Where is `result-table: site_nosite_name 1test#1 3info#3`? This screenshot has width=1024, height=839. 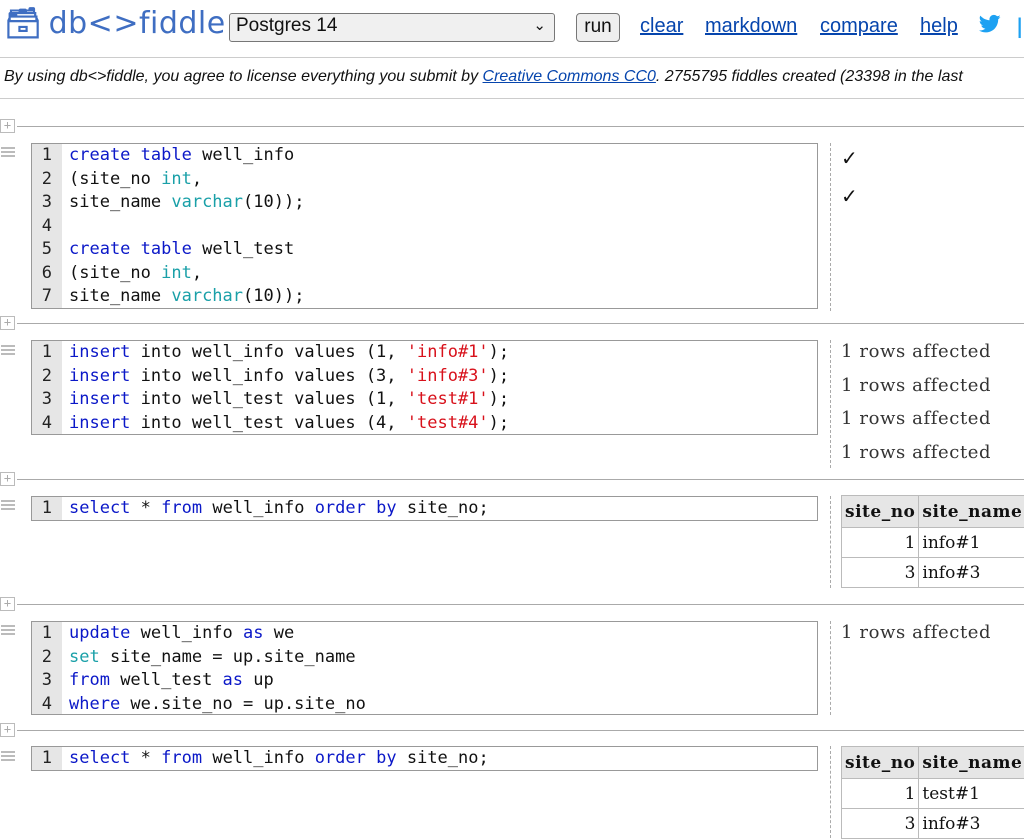 result-table: site_nosite_name 1test#1 3info#3 is located at coordinates (932, 792).